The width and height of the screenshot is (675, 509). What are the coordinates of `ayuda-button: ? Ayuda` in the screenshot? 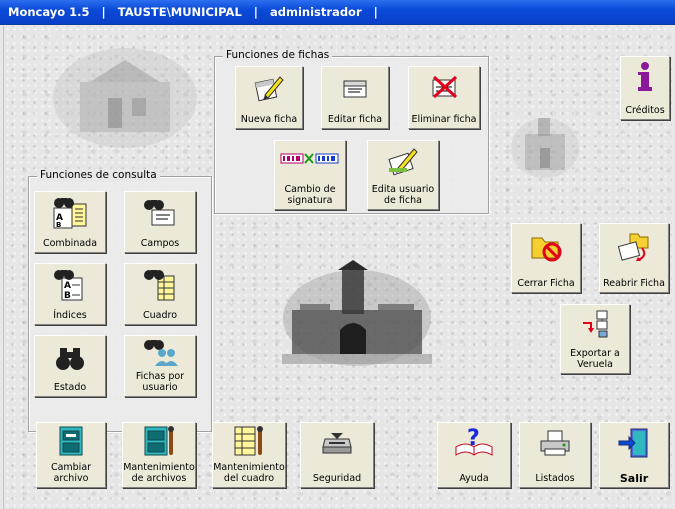 It's located at (474, 455).